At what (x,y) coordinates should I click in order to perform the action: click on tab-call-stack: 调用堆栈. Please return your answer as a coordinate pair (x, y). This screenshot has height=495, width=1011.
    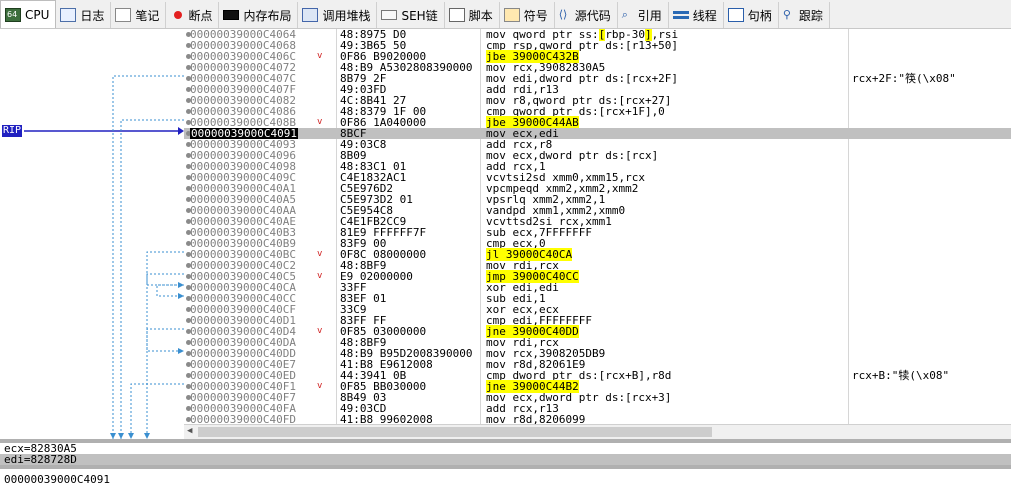
    Looking at the image, I should click on (338, 15).